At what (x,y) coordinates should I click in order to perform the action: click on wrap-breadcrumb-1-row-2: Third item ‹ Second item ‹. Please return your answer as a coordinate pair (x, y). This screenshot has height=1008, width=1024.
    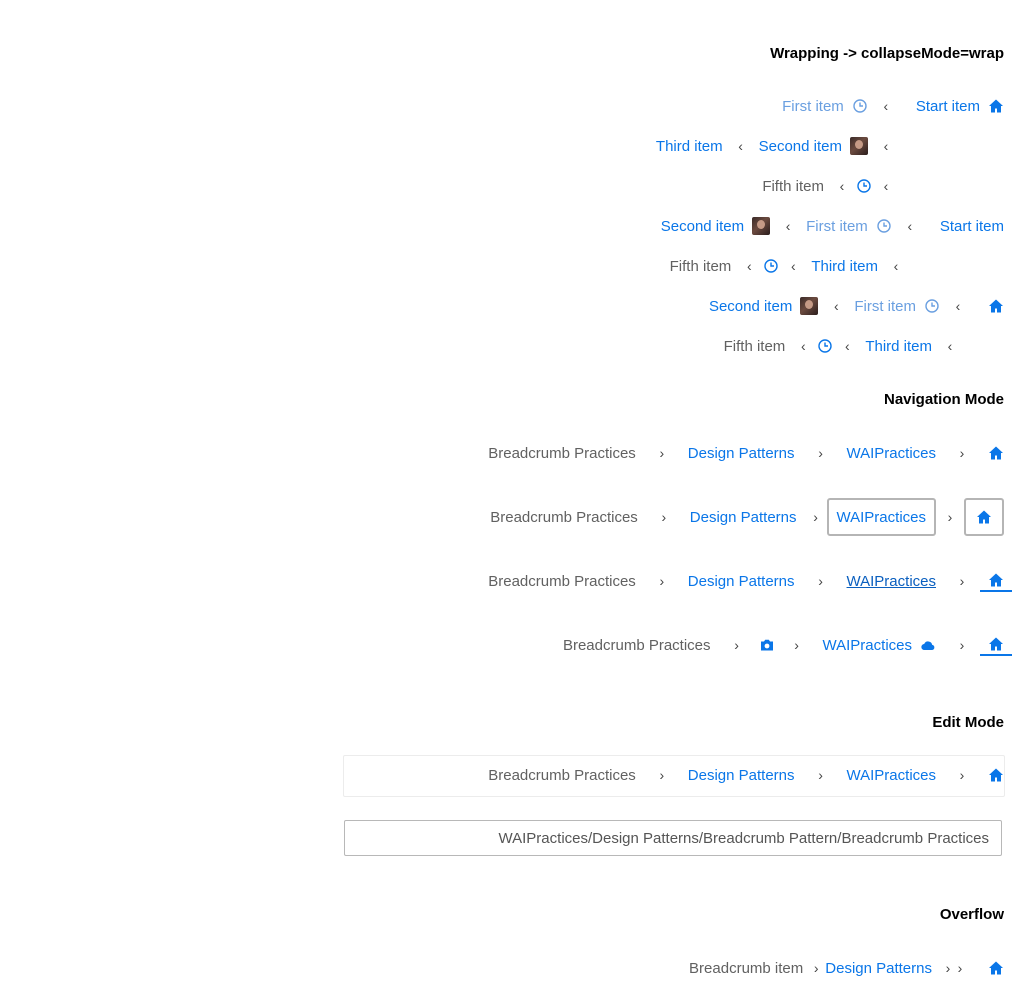
    Looking at the image, I should click on (772, 146).